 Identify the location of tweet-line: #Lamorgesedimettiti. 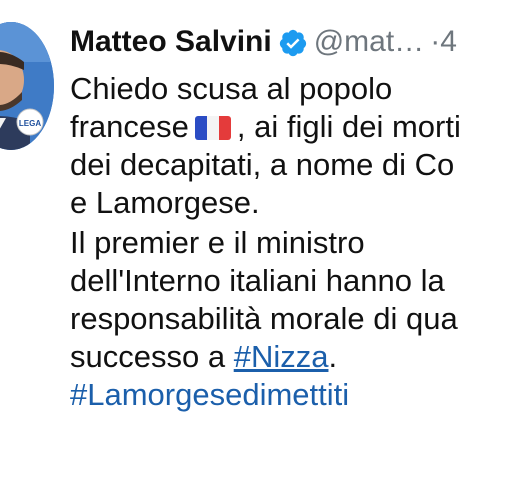
(290, 395).